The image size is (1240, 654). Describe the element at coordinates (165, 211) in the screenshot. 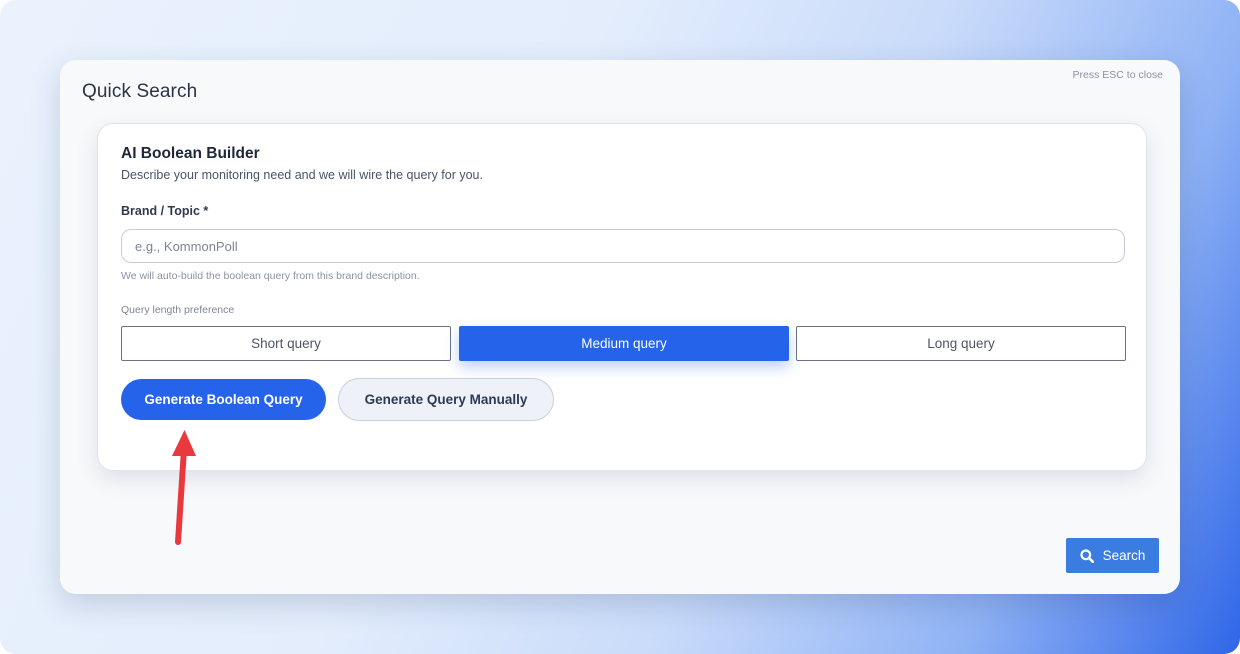

I see `brand-topic-label: Brand / Topic *` at that location.